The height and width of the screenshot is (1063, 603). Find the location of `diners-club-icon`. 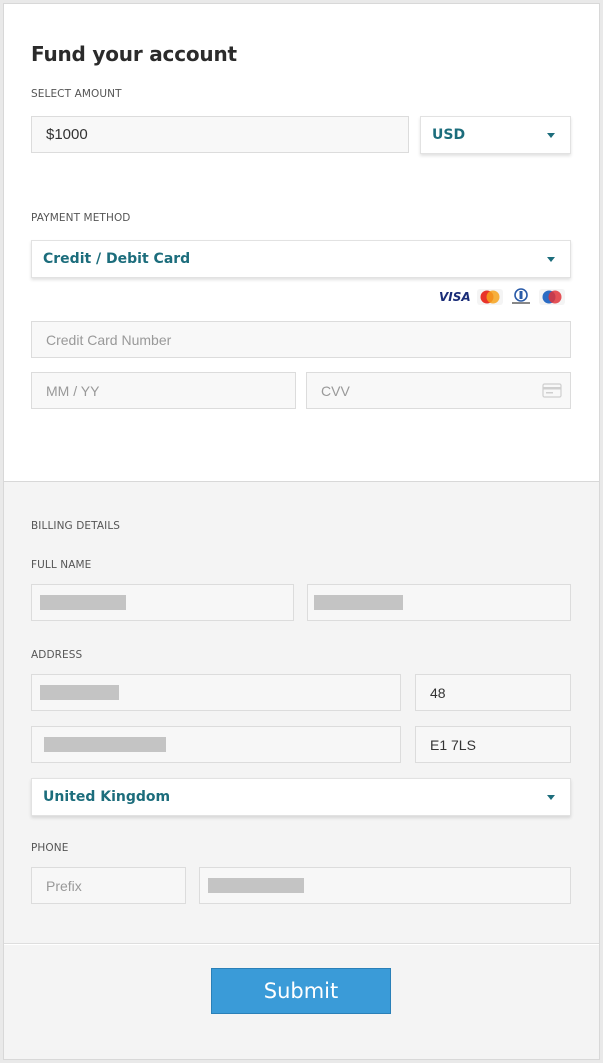

diners-club-icon is located at coordinates (520, 296).